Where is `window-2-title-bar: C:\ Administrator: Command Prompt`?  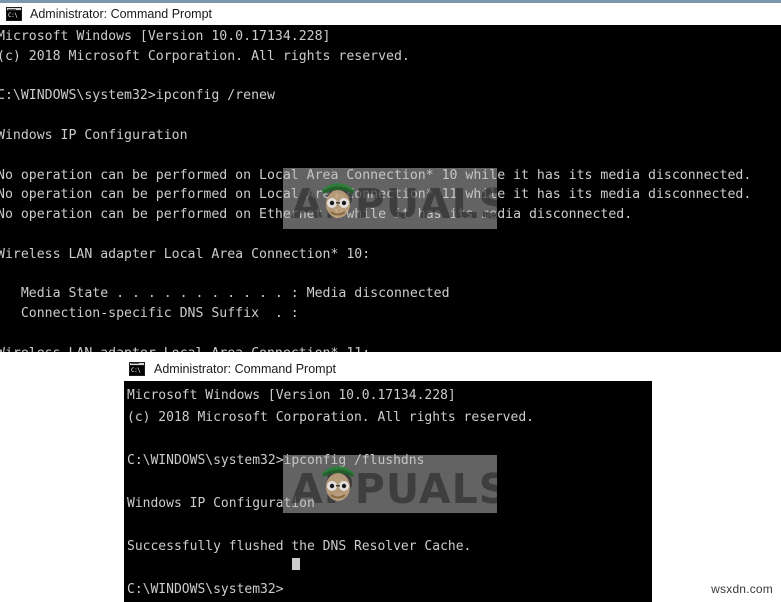
window-2-title-bar: C:\ Administrator: Command Prompt is located at coordinates (388, 368).